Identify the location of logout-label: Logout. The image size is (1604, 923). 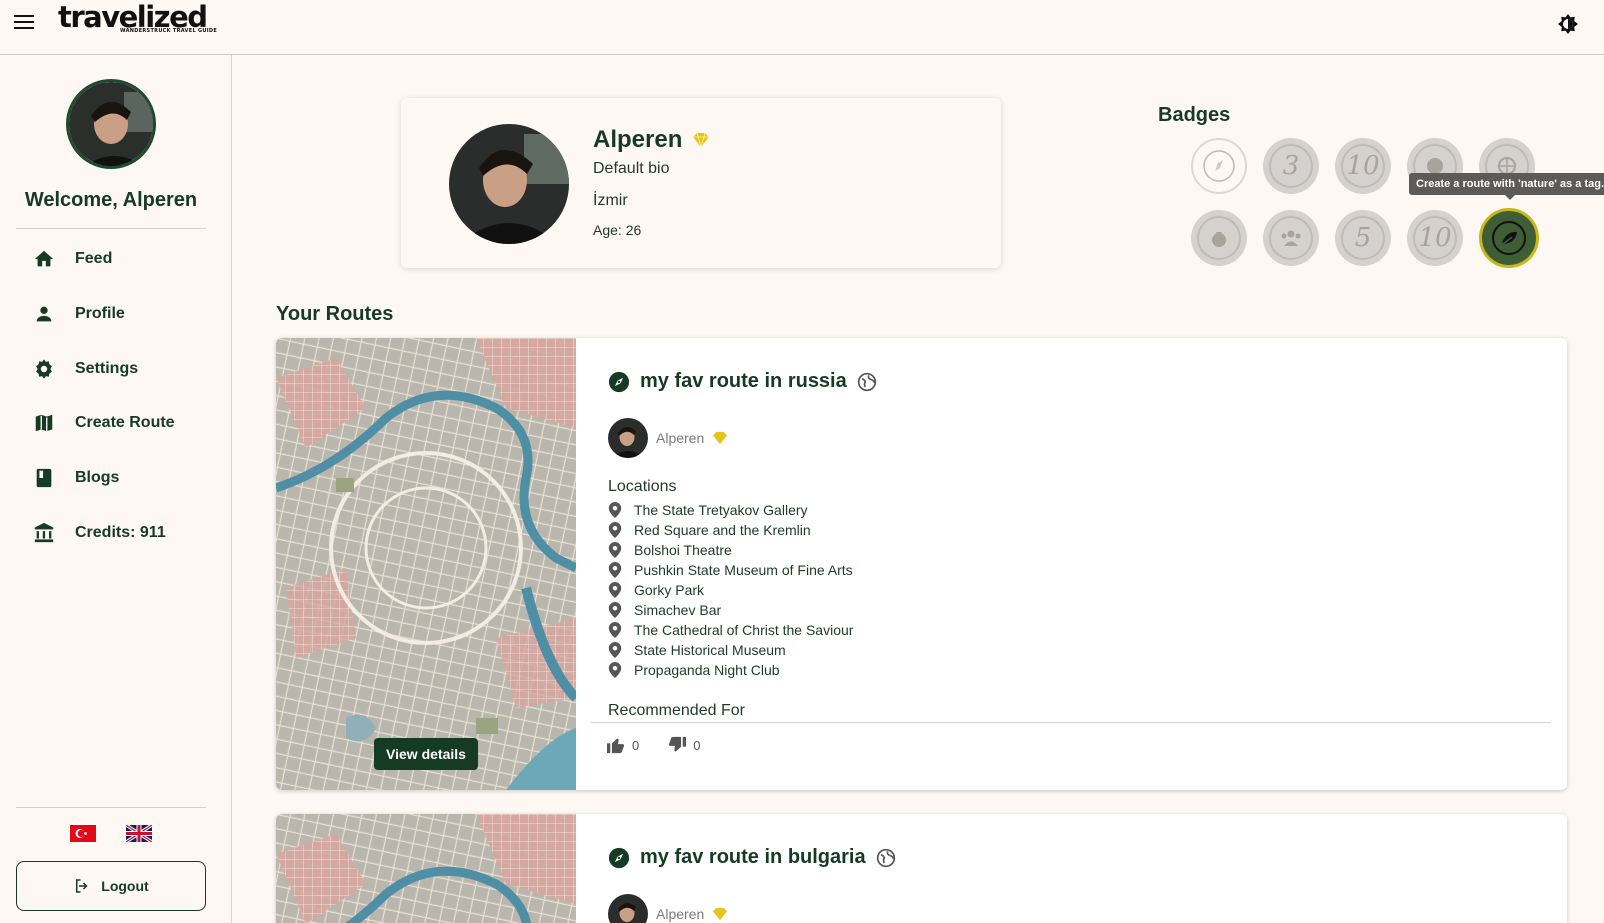
(125, 886).